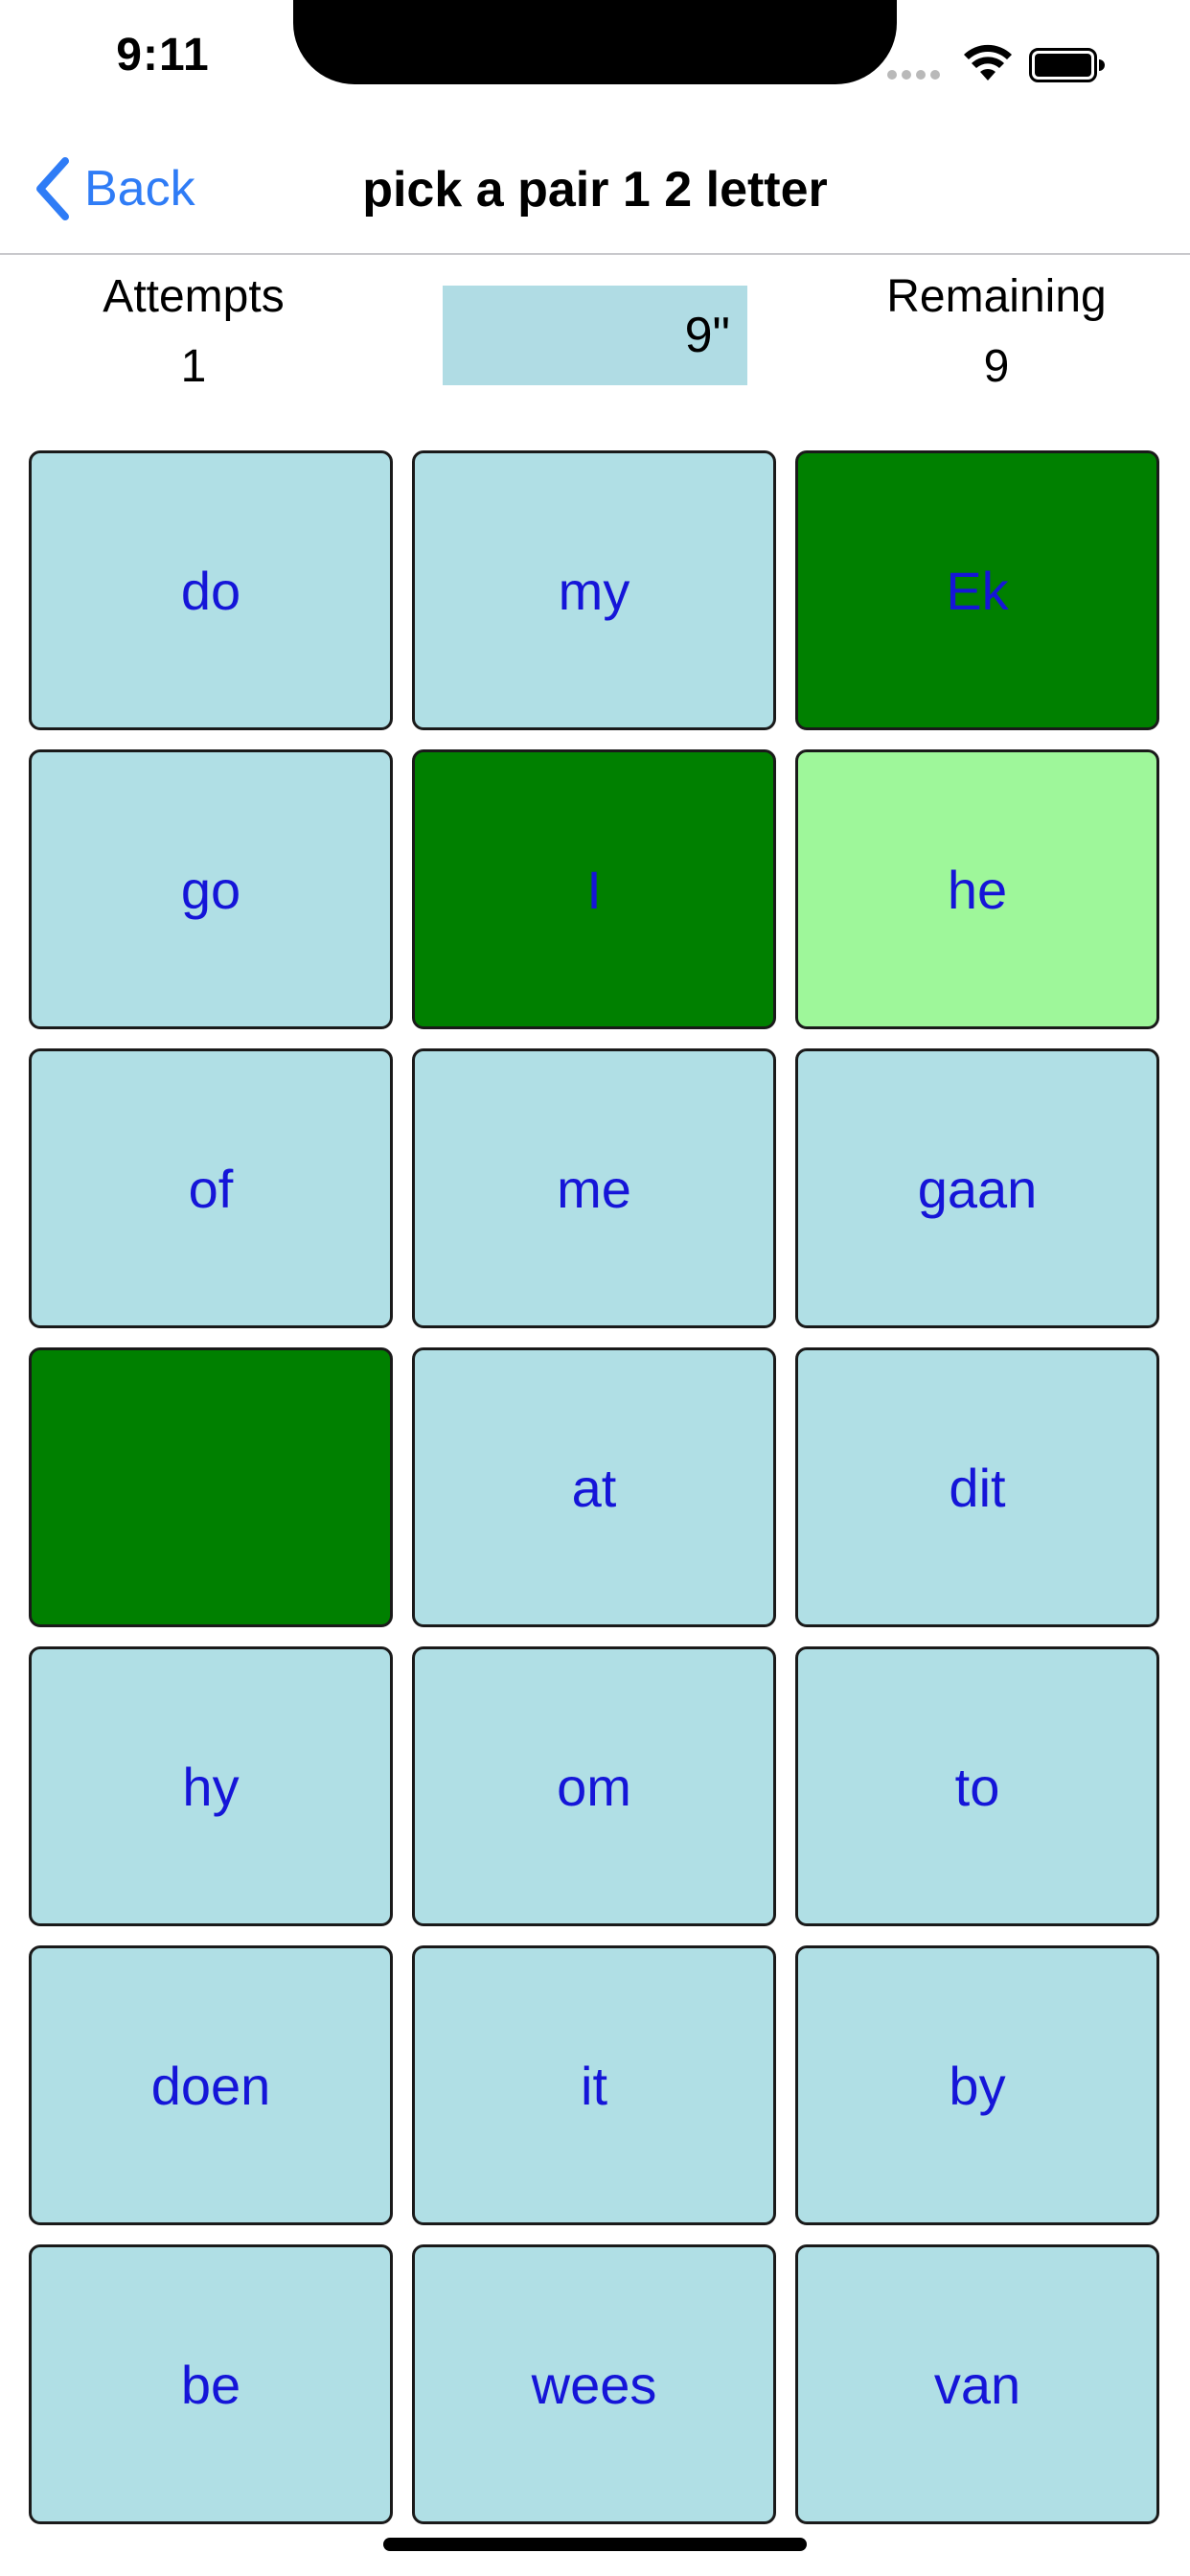 The width and height of the screenshot is (1190, 2576). I want to click on word-tile: gaan, so click(977, 1188).